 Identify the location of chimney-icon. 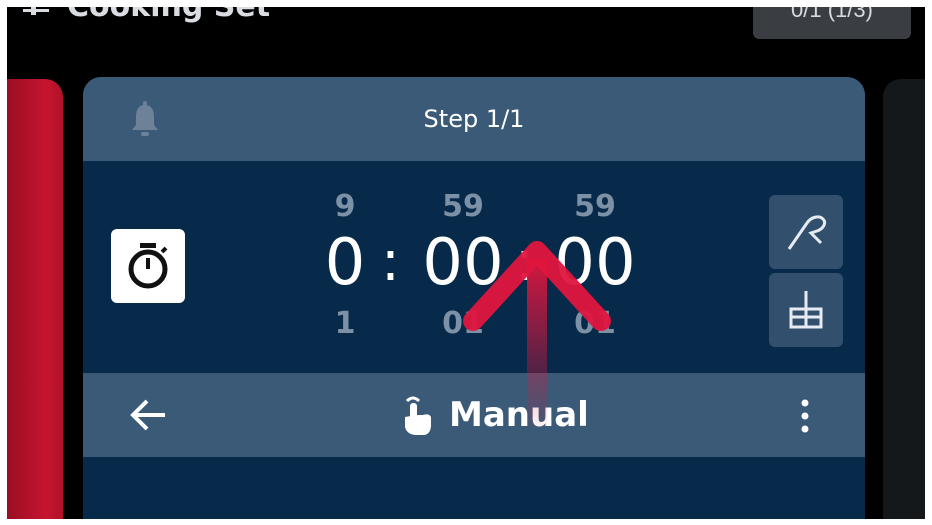
(806, 310).